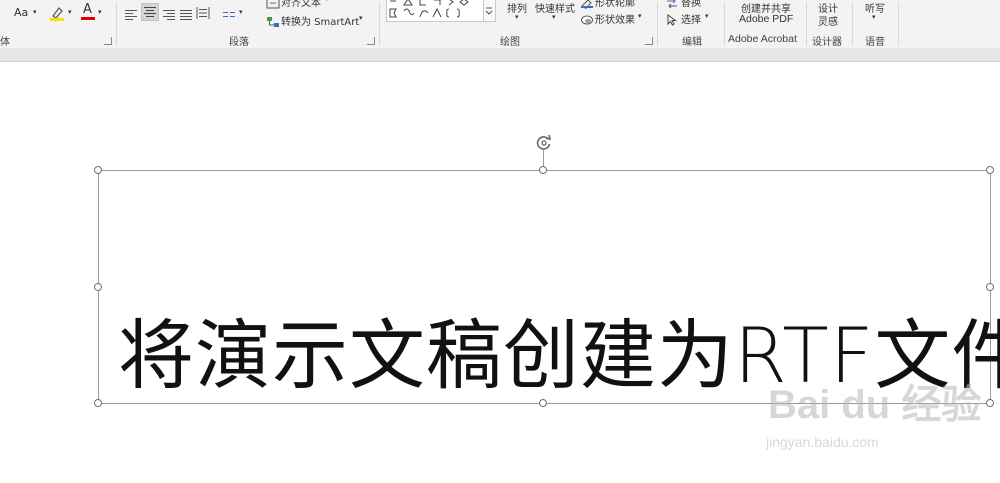  Describe the element at coordinates (239, 42) in the screenshot. I see `paragraph-group-label: 段落` at that location.